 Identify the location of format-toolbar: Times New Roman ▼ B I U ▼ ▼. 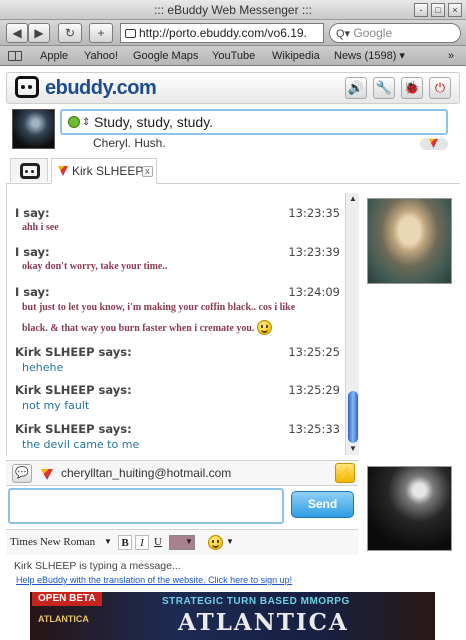
(182, 542).